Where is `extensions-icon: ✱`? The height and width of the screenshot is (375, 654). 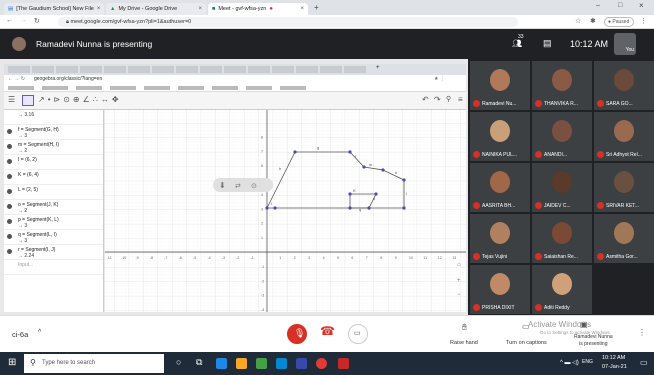
extensions-icon: ✱ is located at coordinates (593, 21).